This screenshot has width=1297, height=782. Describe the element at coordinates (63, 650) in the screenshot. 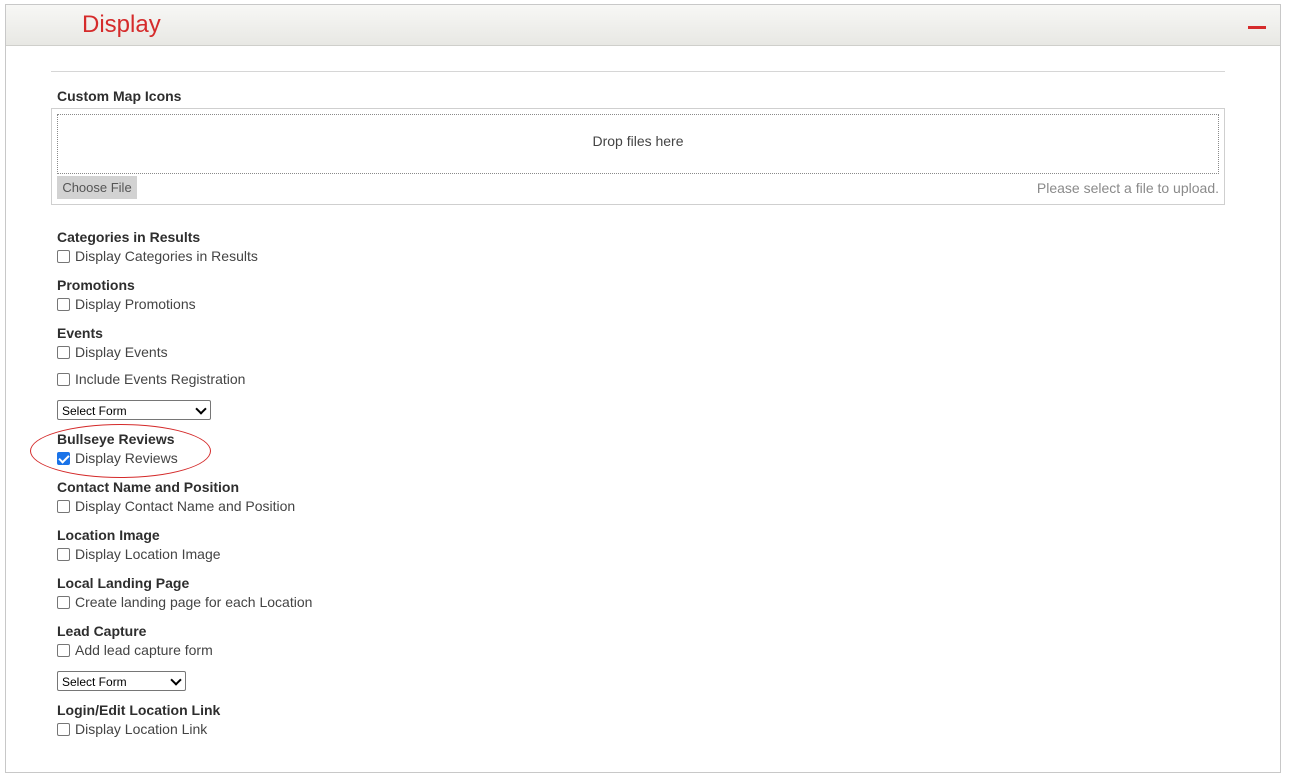

I see `lead-checkbox` at that location.